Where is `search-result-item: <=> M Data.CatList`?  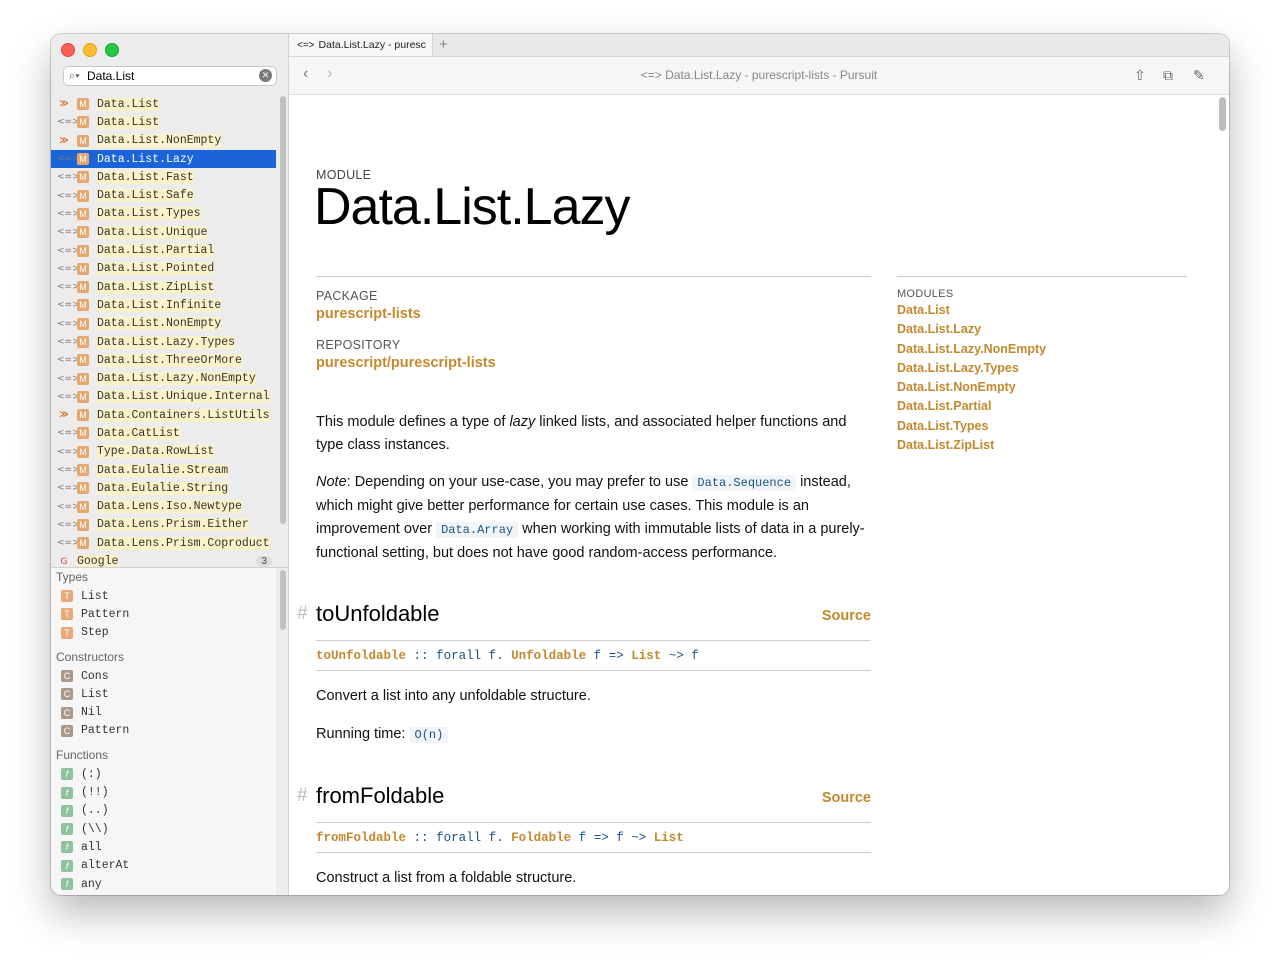 search-result-item: <=> M Data.CatList is located at coordinates (163, 433).